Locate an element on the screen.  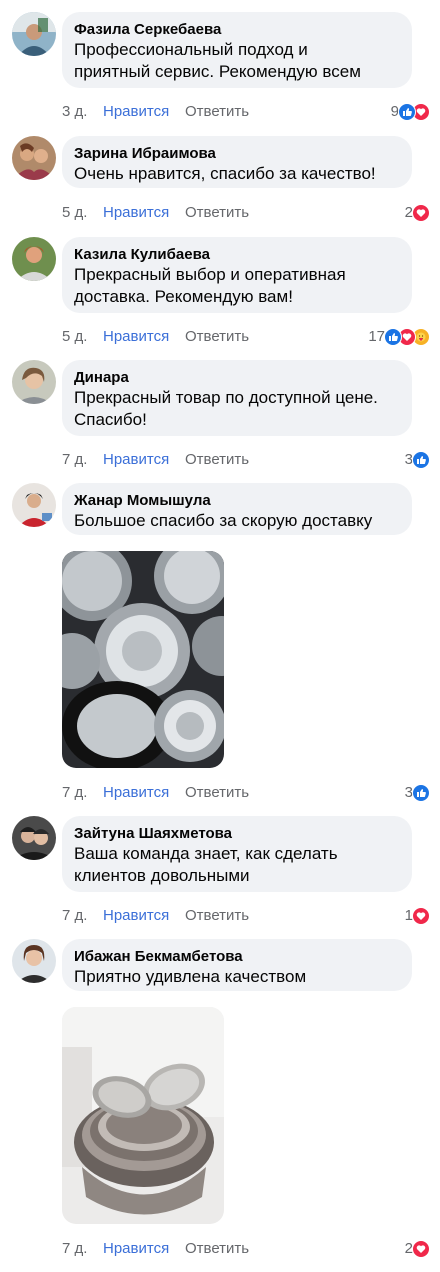
stainless-bowls-photo is located at coordinates (143, 659).